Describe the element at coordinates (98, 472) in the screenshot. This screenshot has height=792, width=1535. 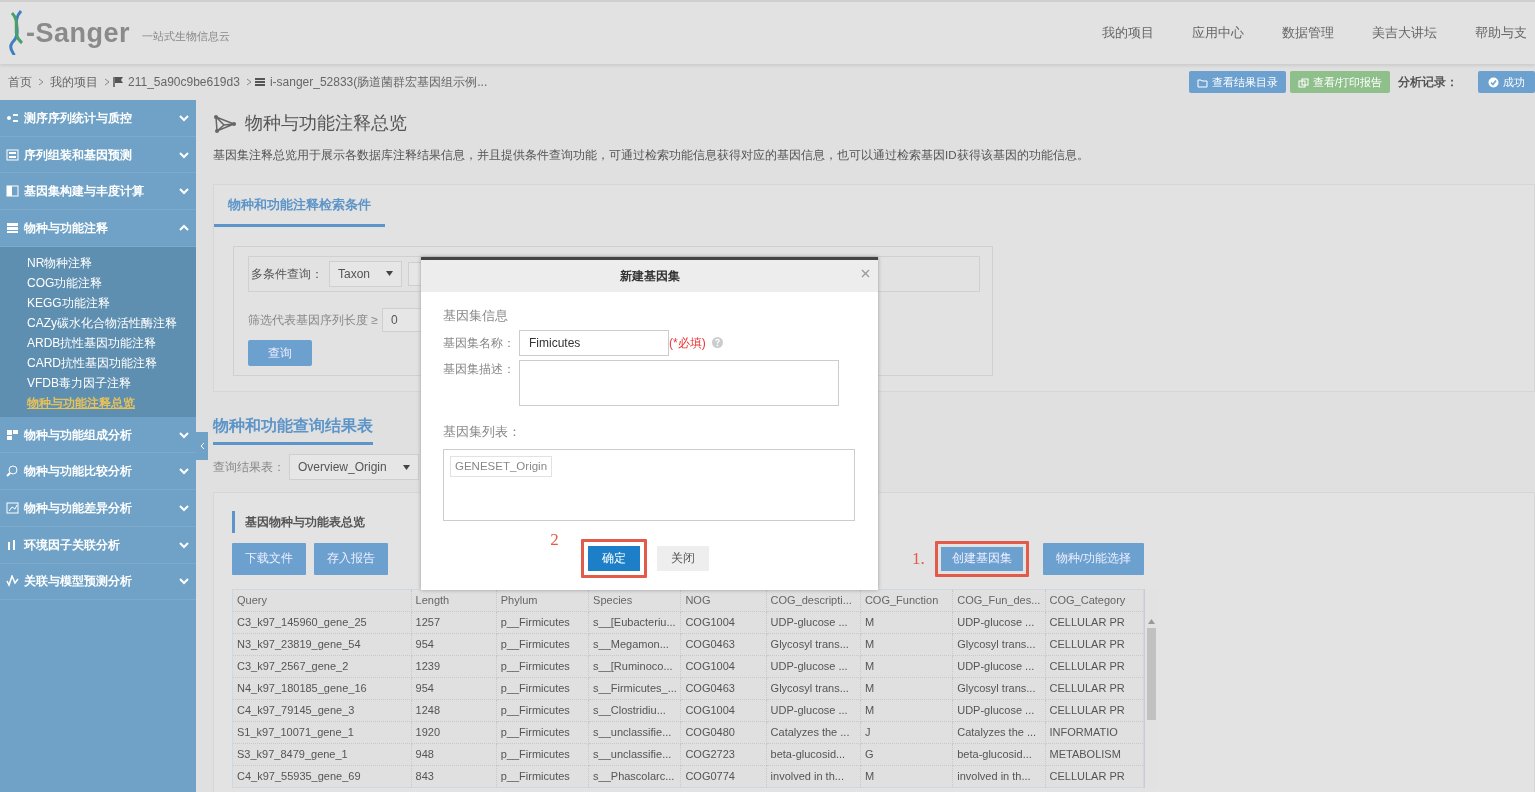
I see `sidebar-item: 物种与功能比较分析` at that location.